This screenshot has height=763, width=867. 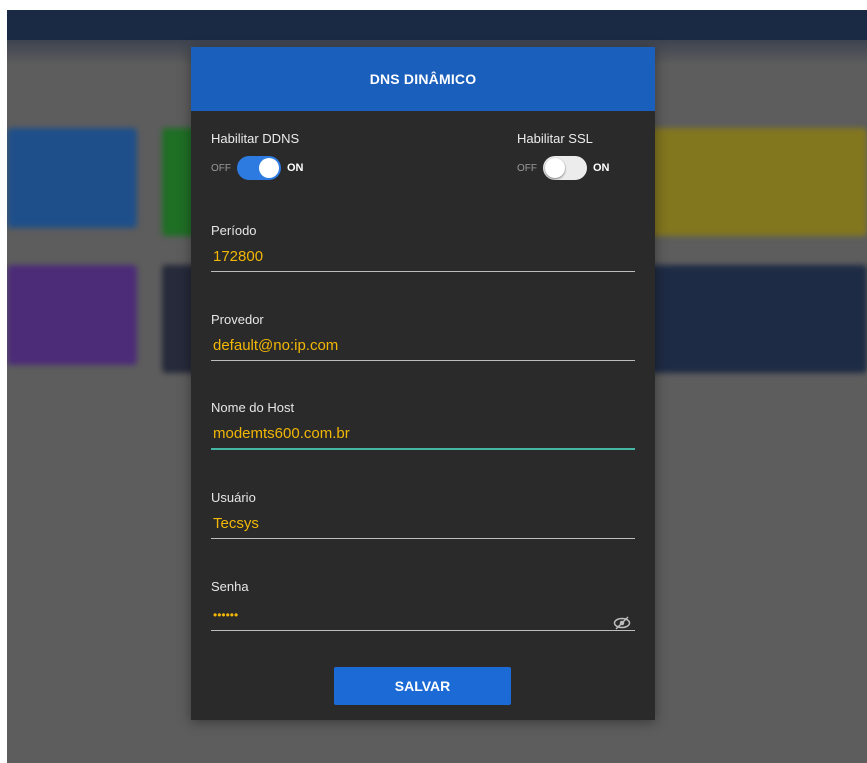 What do you see at coordinates (269, 168) in the screenshot?
I see `ddns-toggle-knob` at bounding box center [269, 168].